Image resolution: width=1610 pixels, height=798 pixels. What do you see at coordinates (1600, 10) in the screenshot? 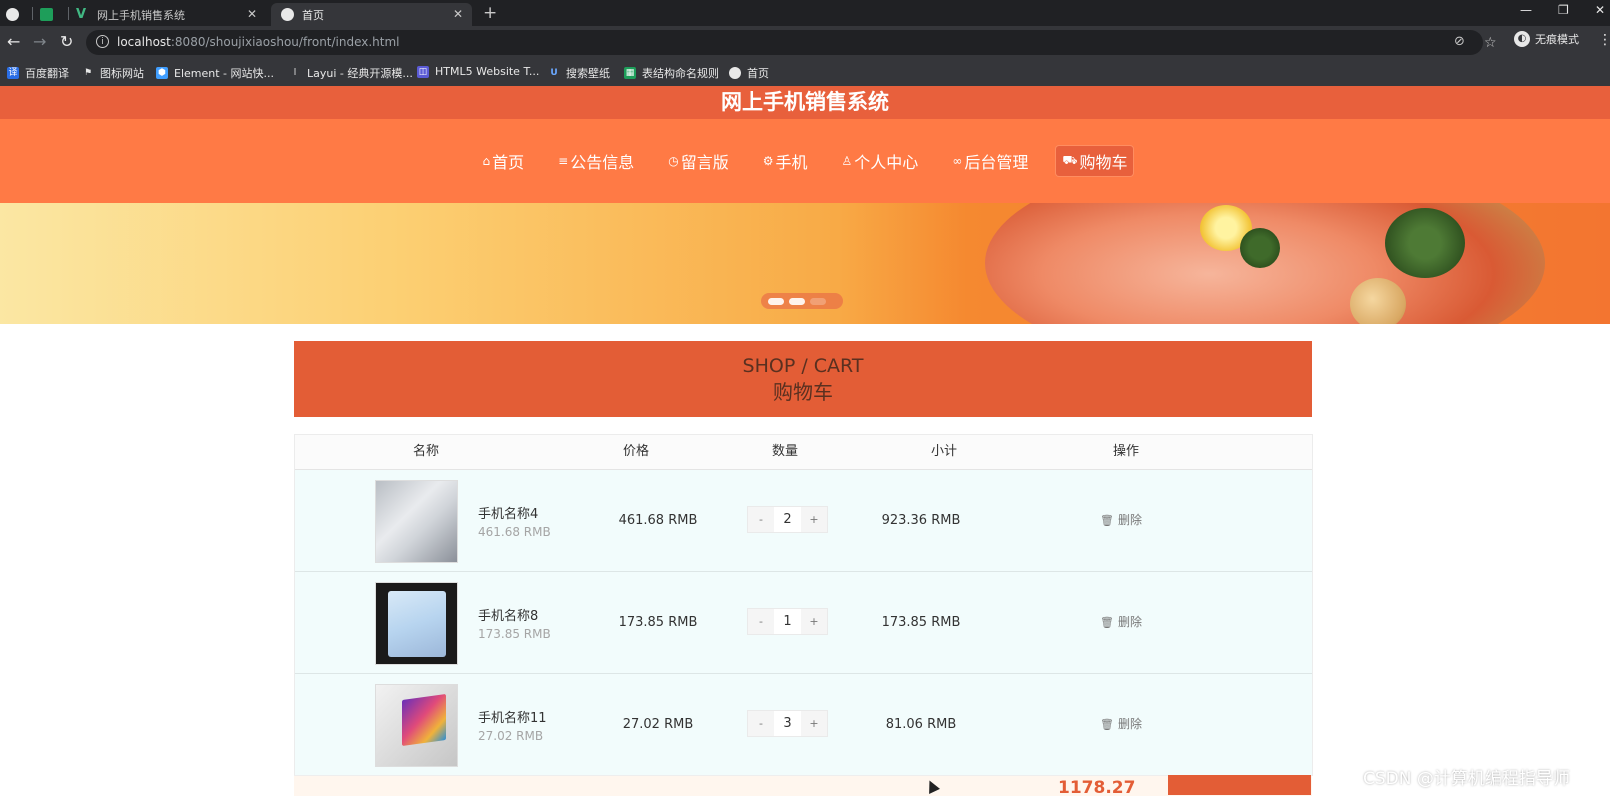
I see `close-window-icon: ✕` at bounding box center [1600, 10].